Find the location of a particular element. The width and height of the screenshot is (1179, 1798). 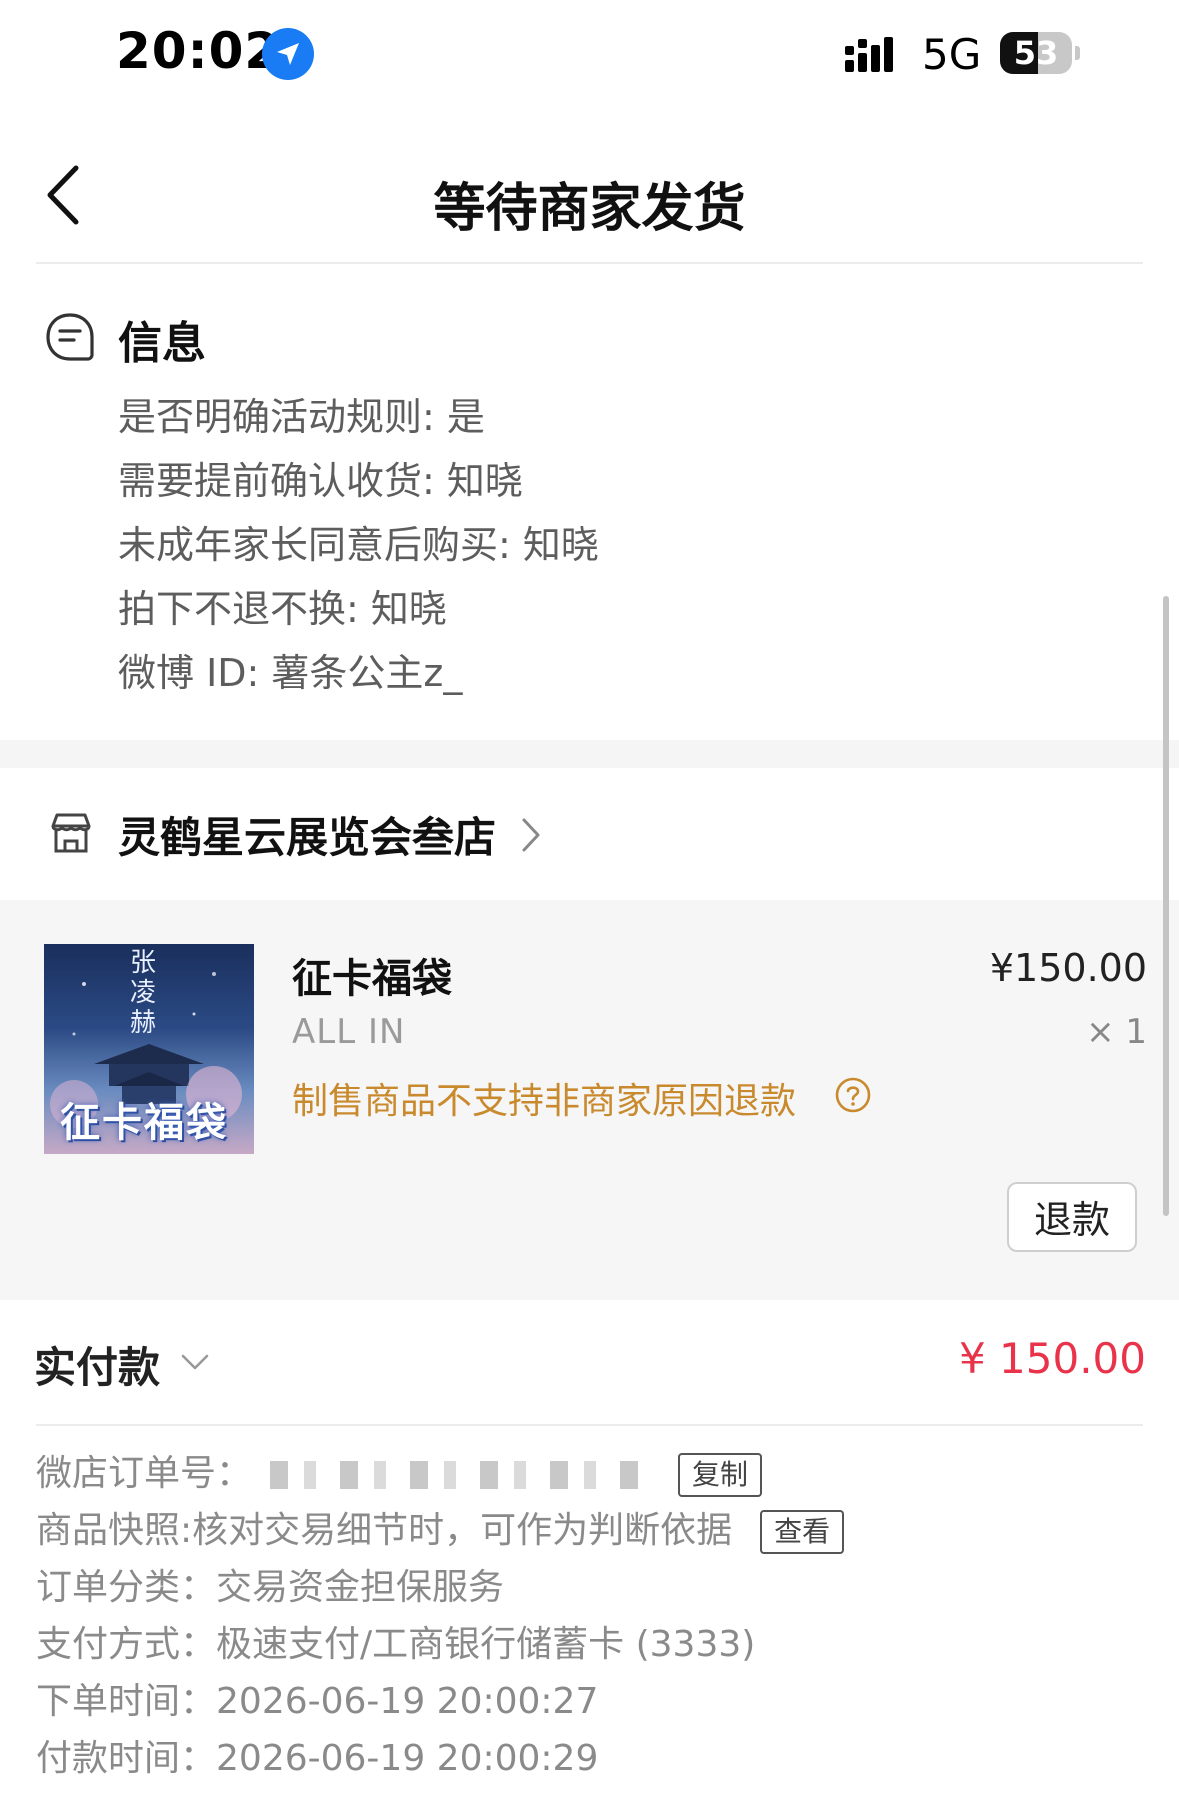

info-line: 需要提前确认收货: 知晓 is located at coordinates (320, 481).